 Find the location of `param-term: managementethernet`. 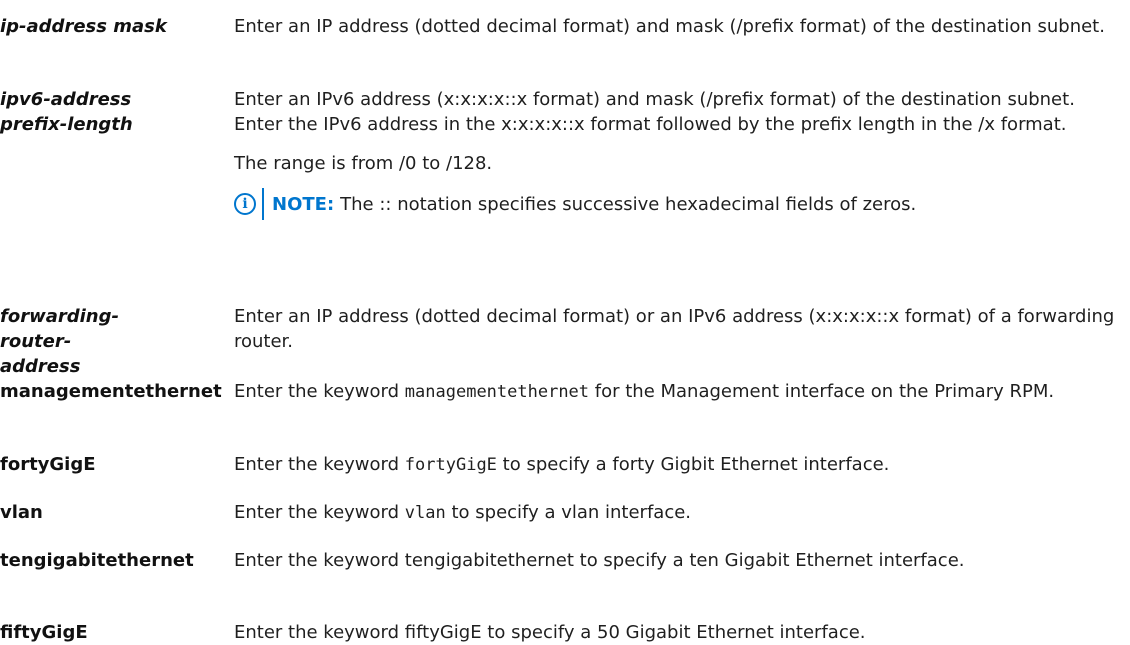

param-term: managementethernet is located at coordinates (111, 391).